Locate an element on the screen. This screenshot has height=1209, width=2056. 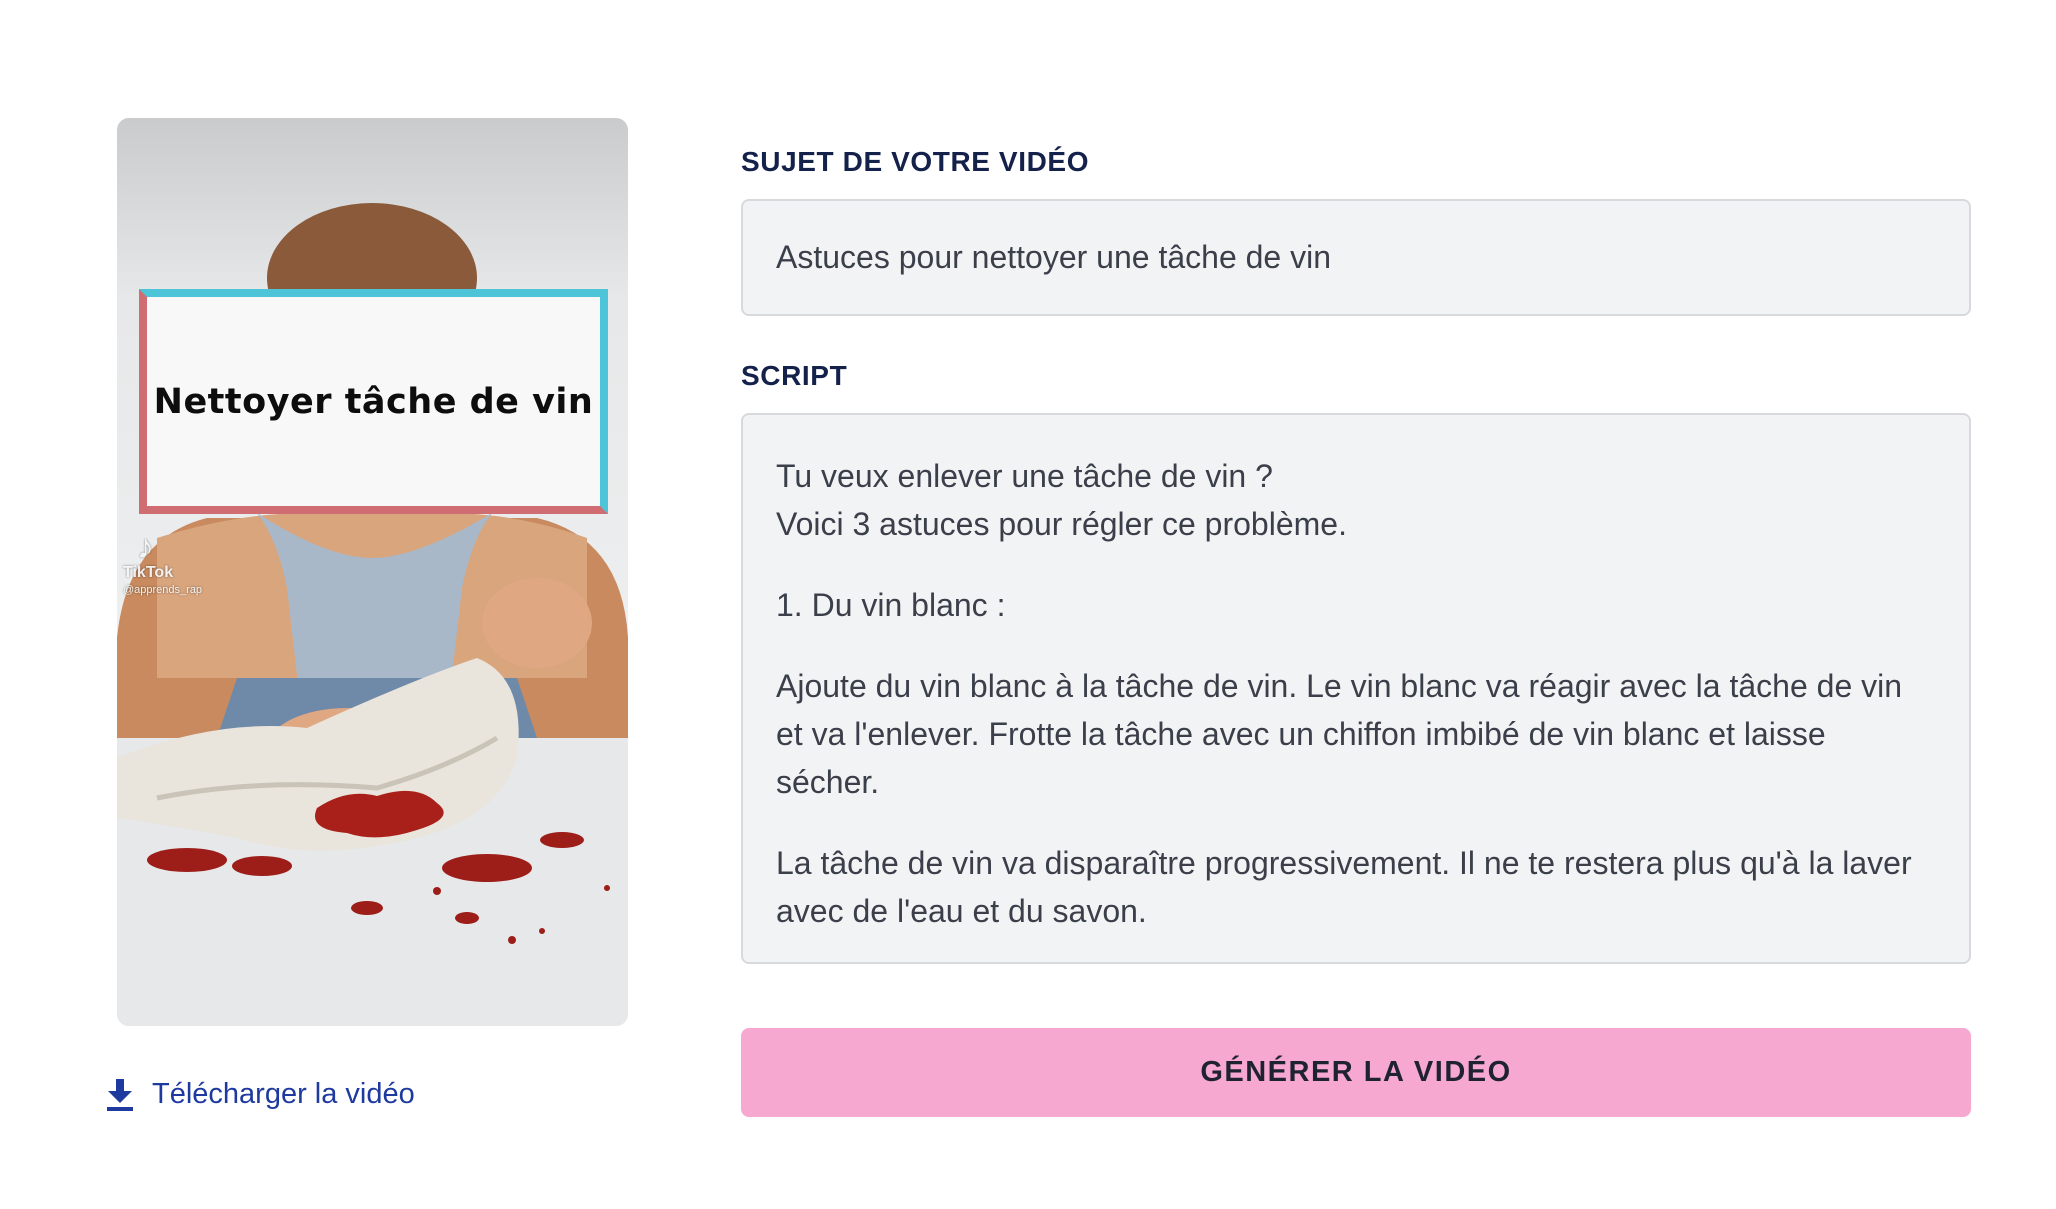
download-video-label: Télécharger la vidéo is located at coordinates (283, 1094).